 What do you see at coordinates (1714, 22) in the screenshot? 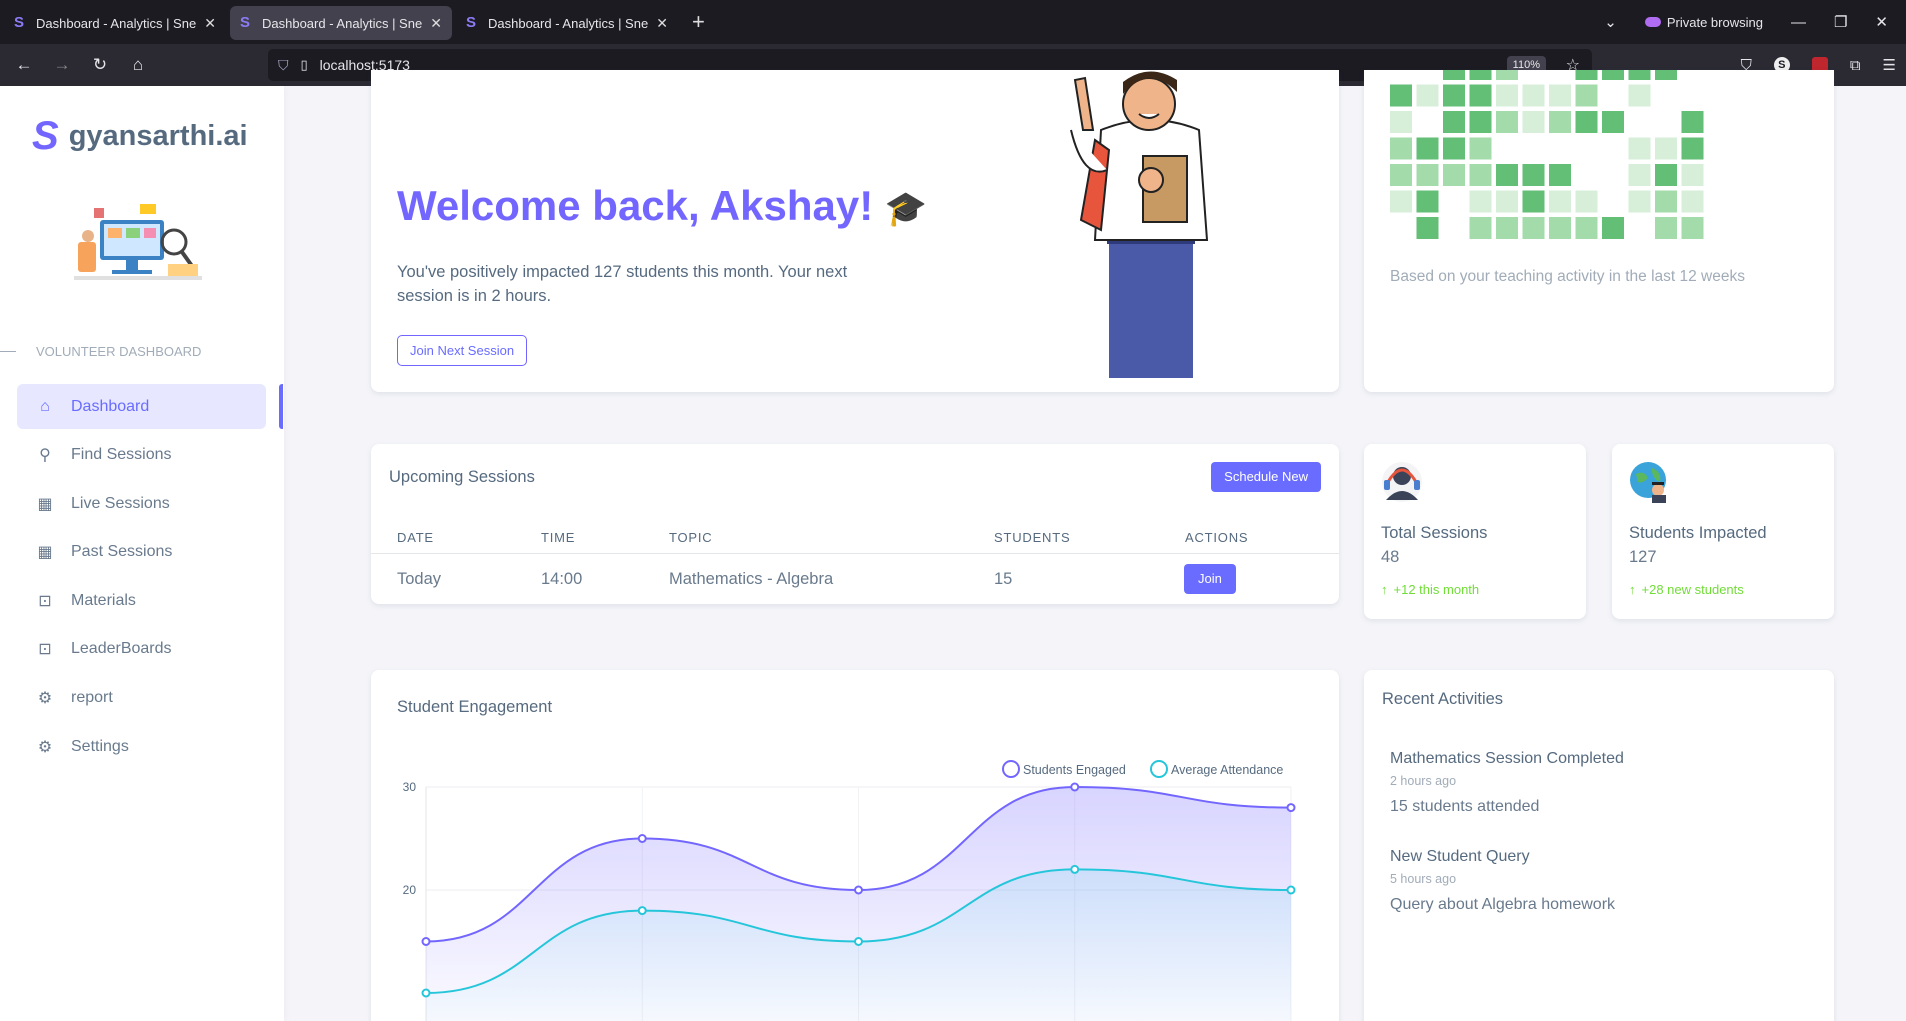
I see `private-browsing-label: Private browsing` at bounding box center [1714, 22].